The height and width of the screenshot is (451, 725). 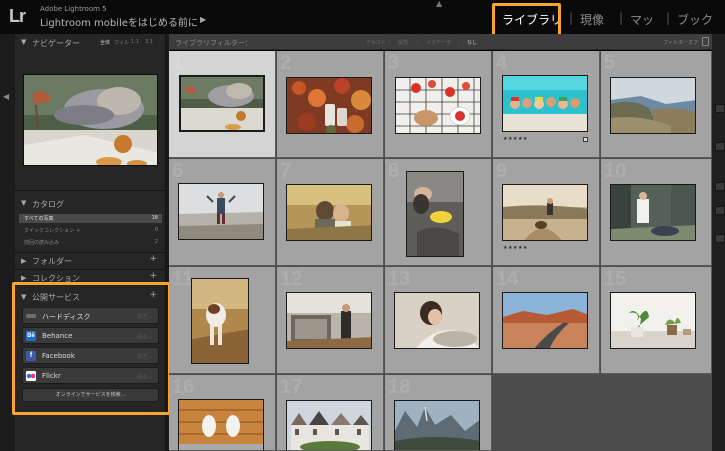 What do you see at coordinates (592, 19) in the screenshot?
I see `module-develop: 現像` at bounding box center [592, 19].